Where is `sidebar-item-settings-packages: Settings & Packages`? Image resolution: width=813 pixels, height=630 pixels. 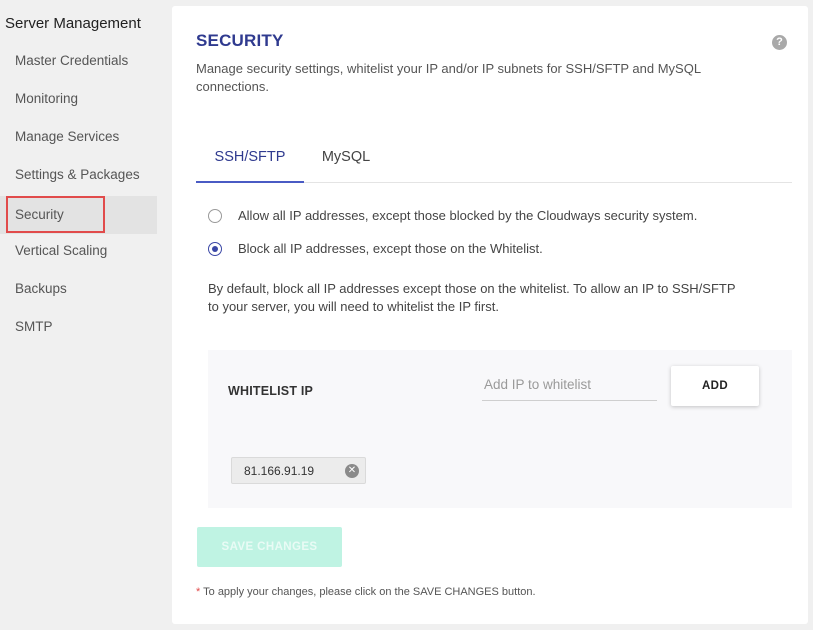 sidebar-item-settings-packages: Settings & Packages is located at coordinates (78, 175).